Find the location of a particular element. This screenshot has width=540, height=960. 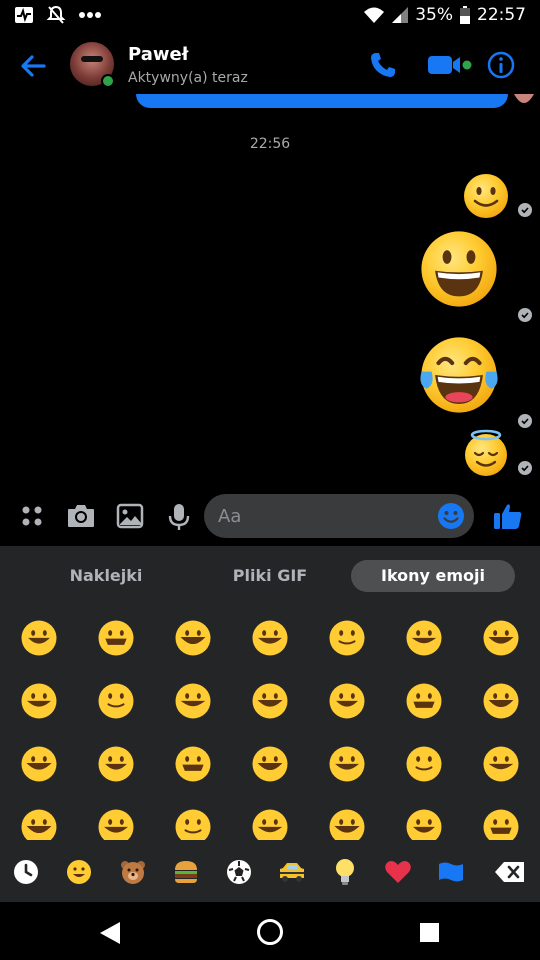

wifi-icon is located at coordinates (374, 15).